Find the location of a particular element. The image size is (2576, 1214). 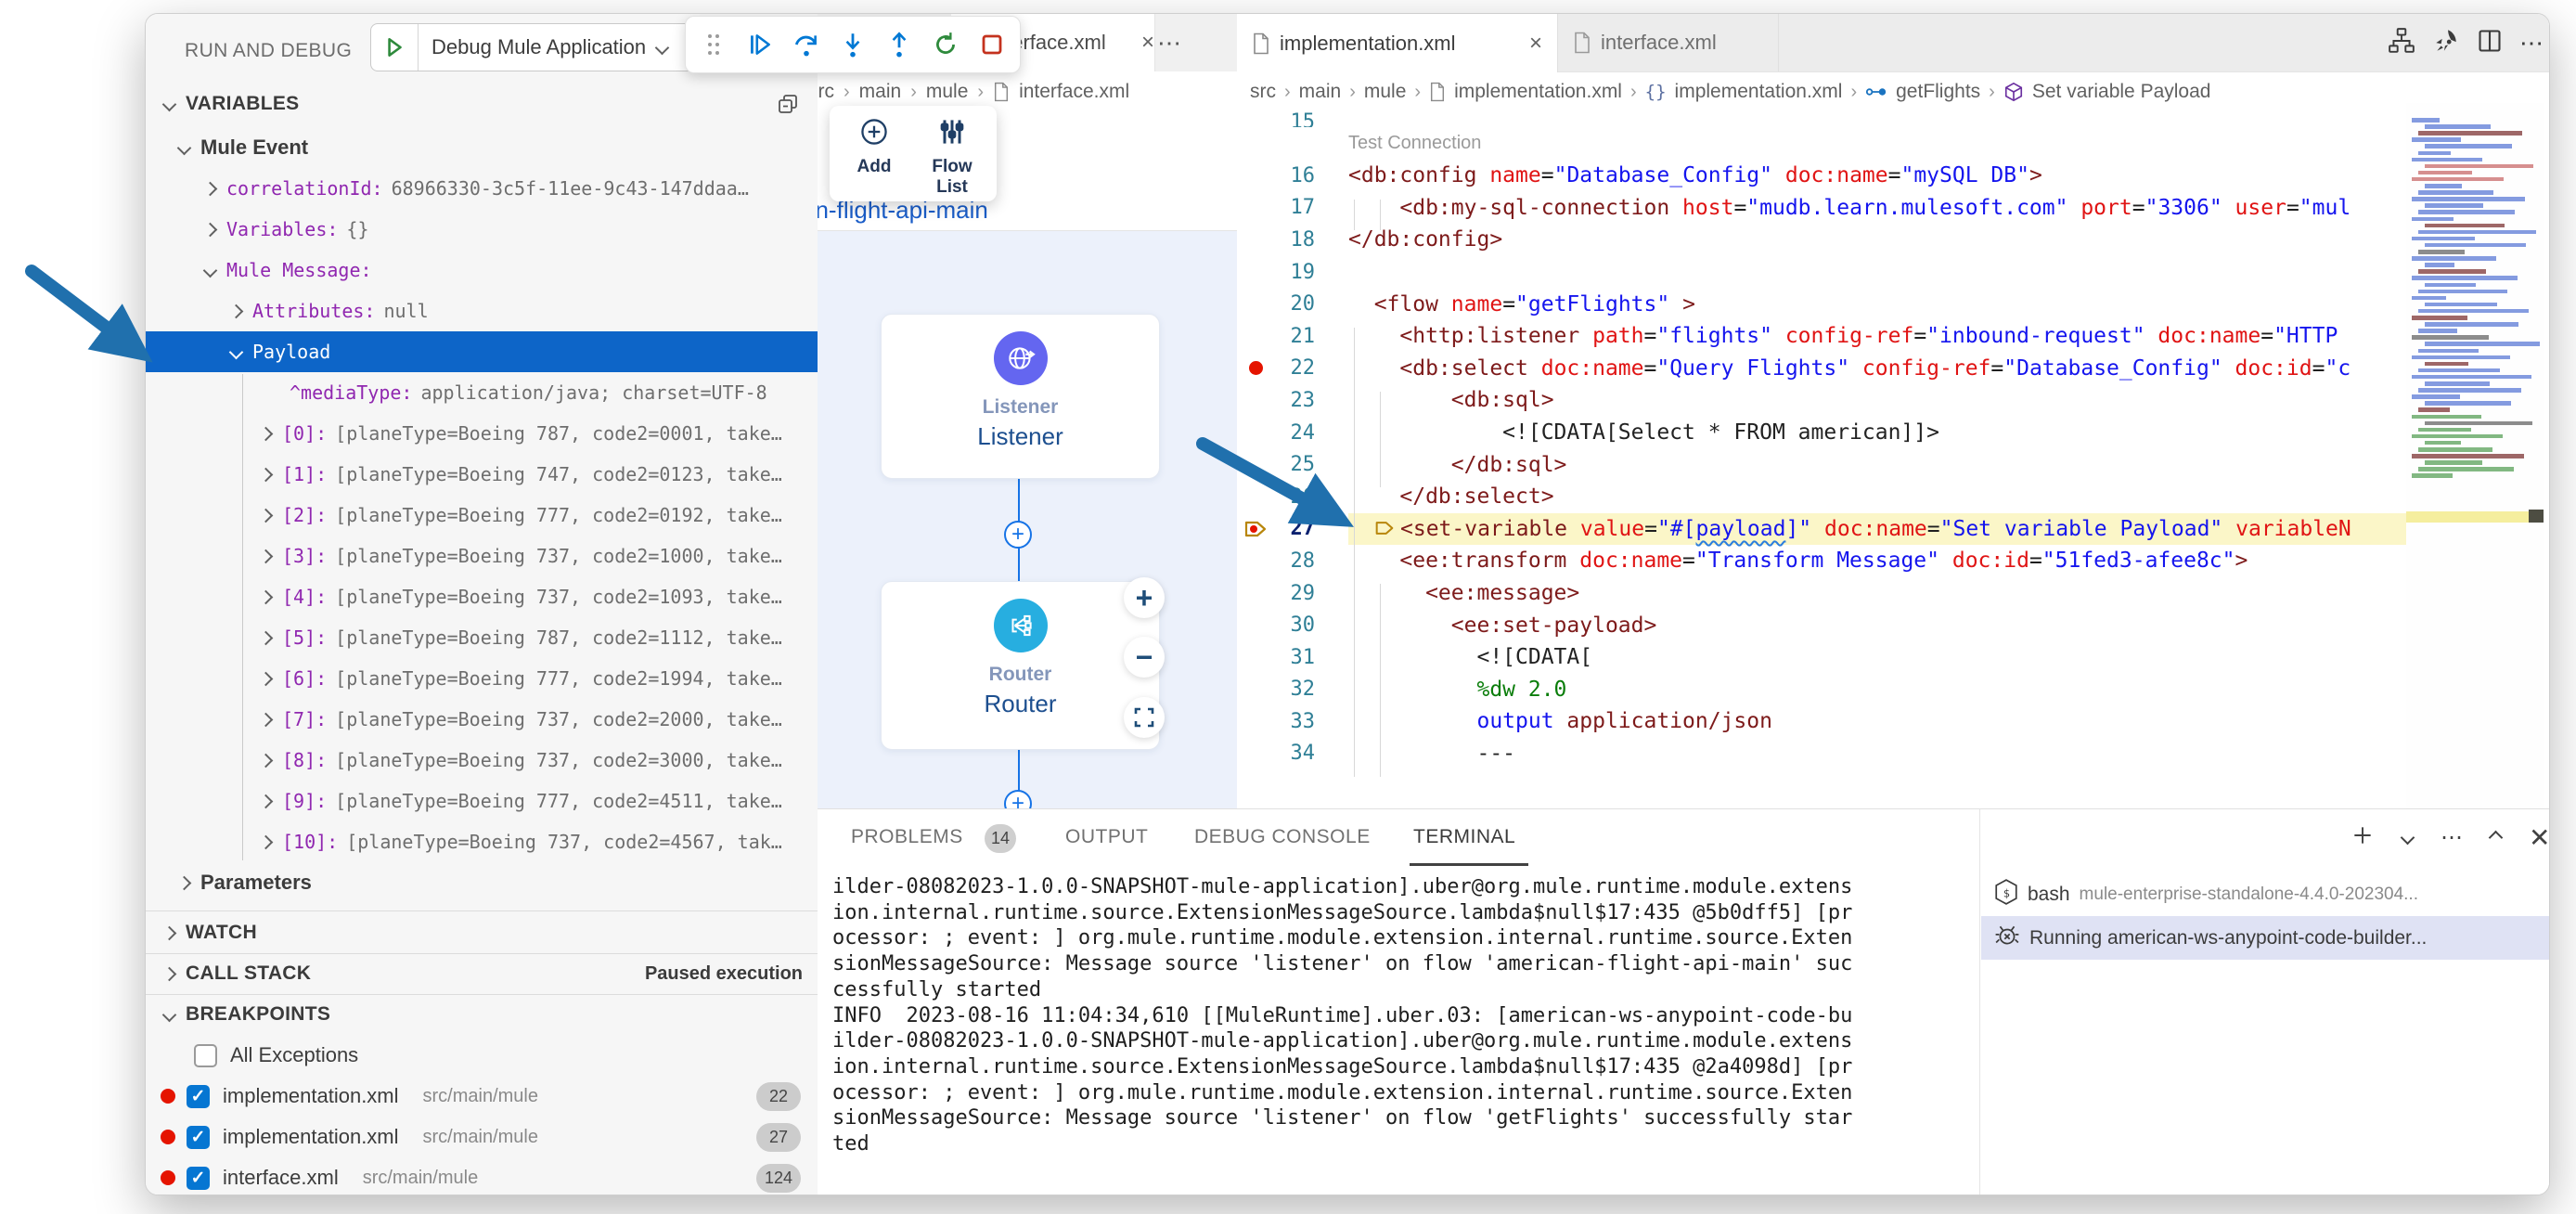

split-editor-icon is located at coordinates (2490, 43).